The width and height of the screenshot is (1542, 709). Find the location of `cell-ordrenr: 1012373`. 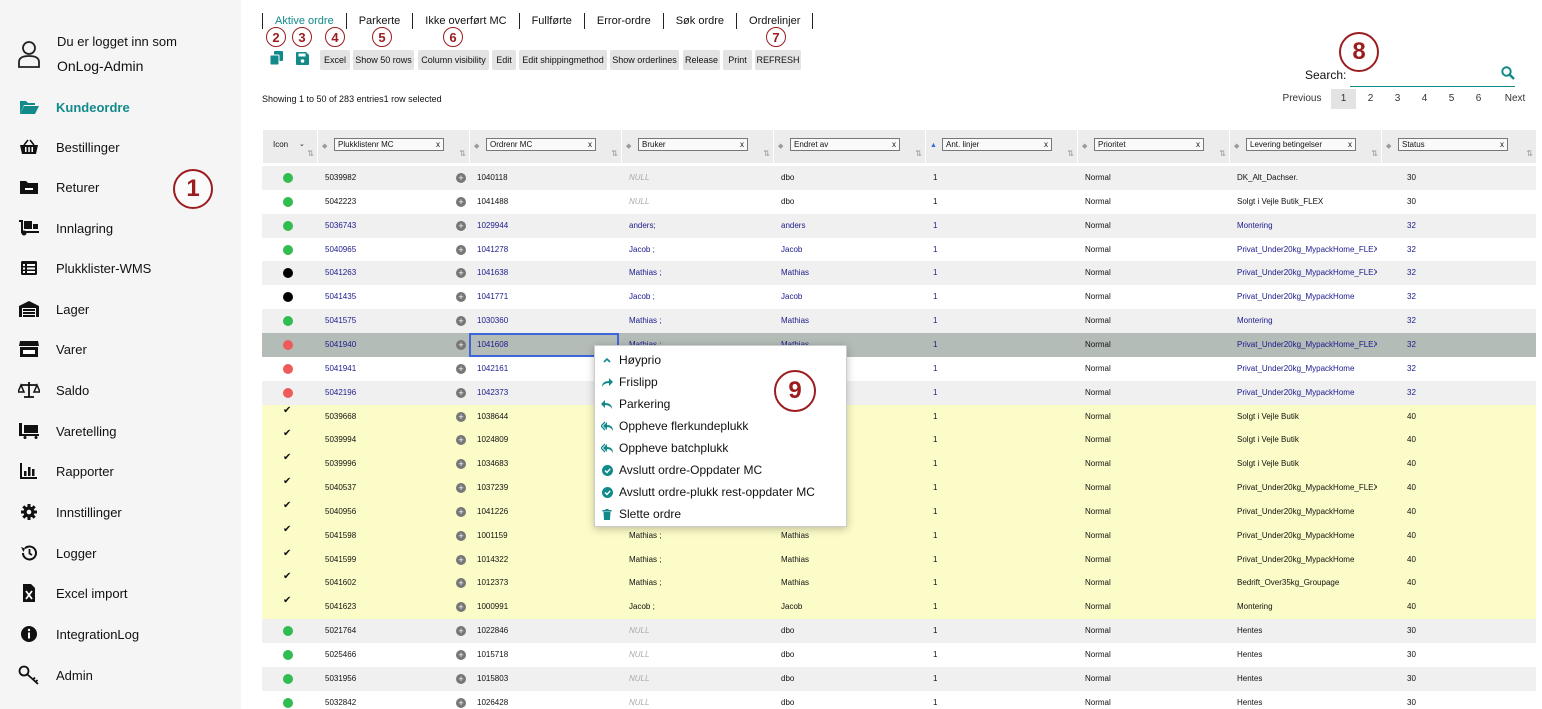

cell-ordrenr: 1012373 is located at coordinates (547, 583).